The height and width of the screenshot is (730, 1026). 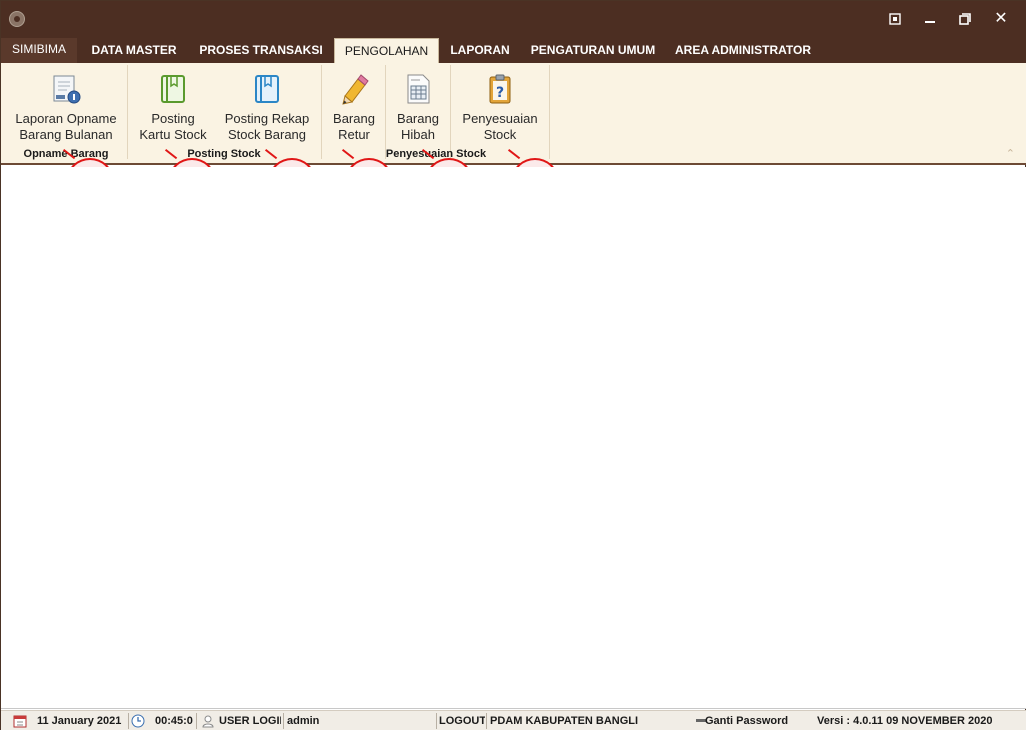 What do you see at coordinates (1001, 19) in the screenshot?
I see `close-icon: ✕` at bounding box center [1001, 19].